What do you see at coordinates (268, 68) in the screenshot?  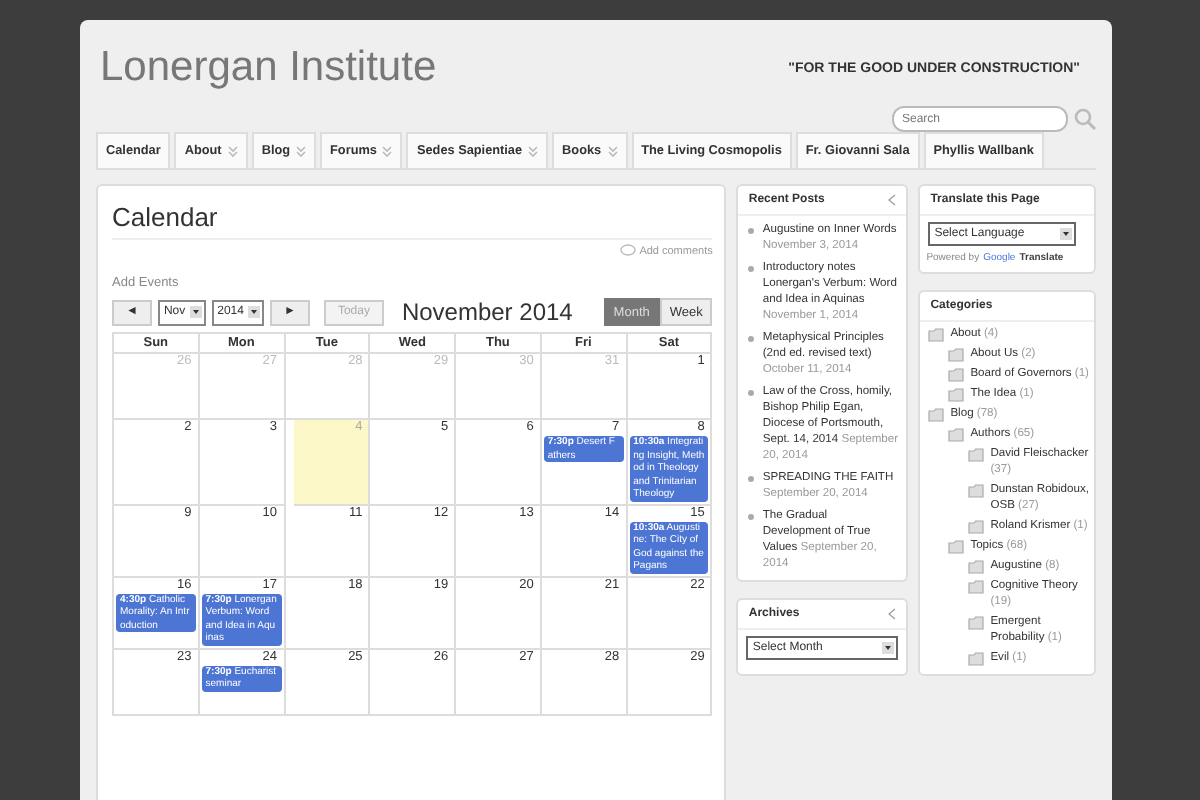 I see `site-title: Lonergan Institute` at bounding box center [268, 68].